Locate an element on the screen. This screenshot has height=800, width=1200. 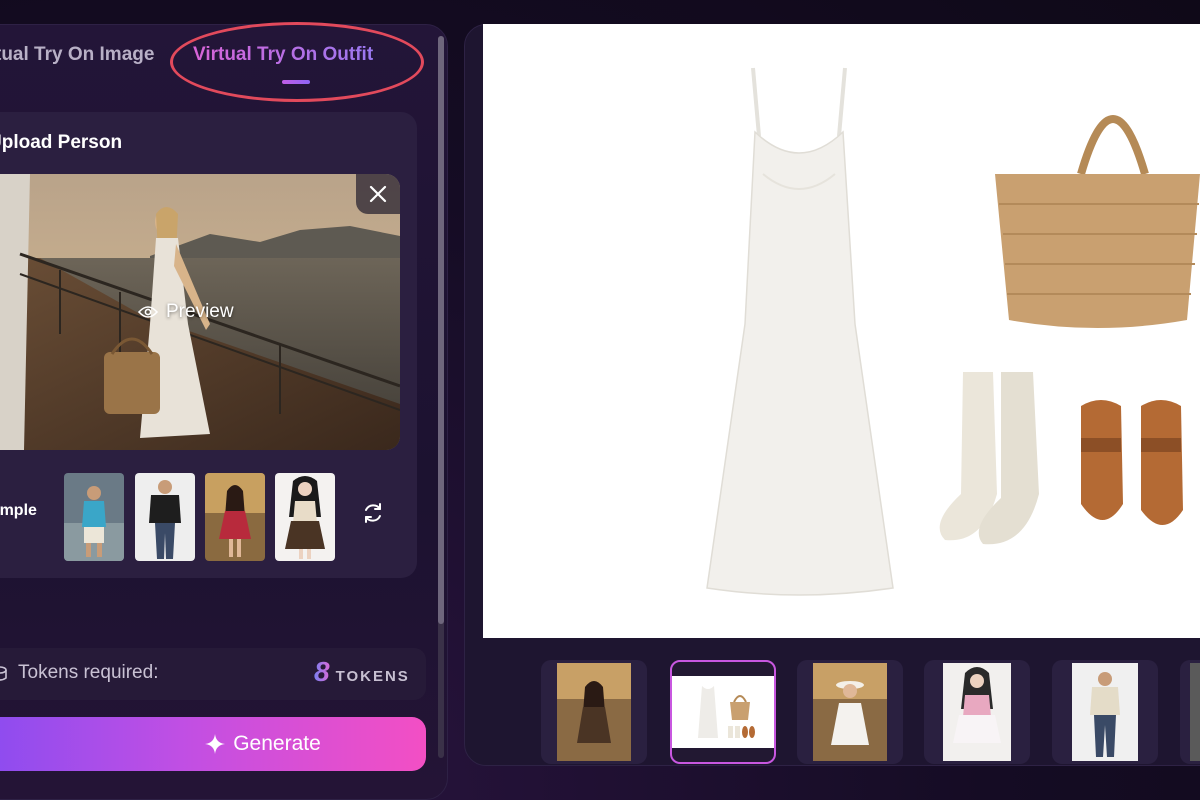
tokens-required-value: 8 TOKENS is located at coordinates (362, 672).